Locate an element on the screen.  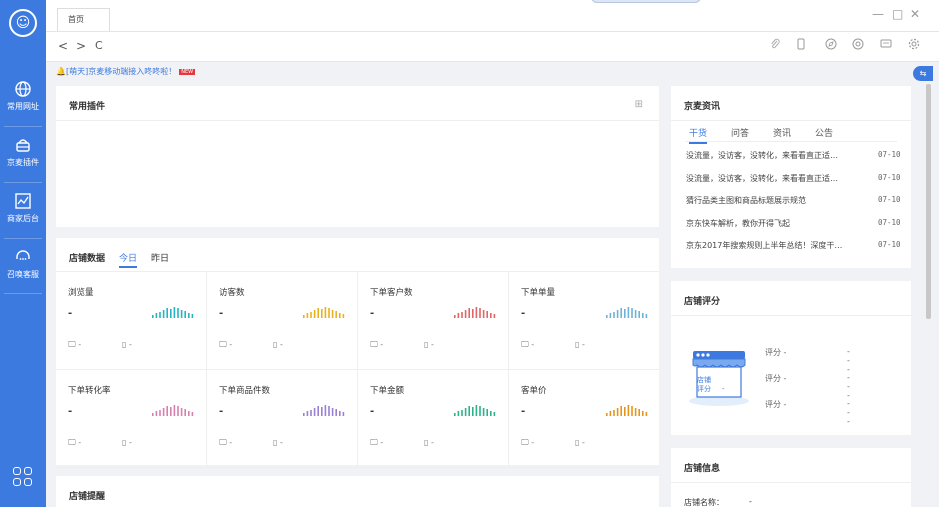
grid-view-icon: ⊞ is located at coordinates (639, 104).